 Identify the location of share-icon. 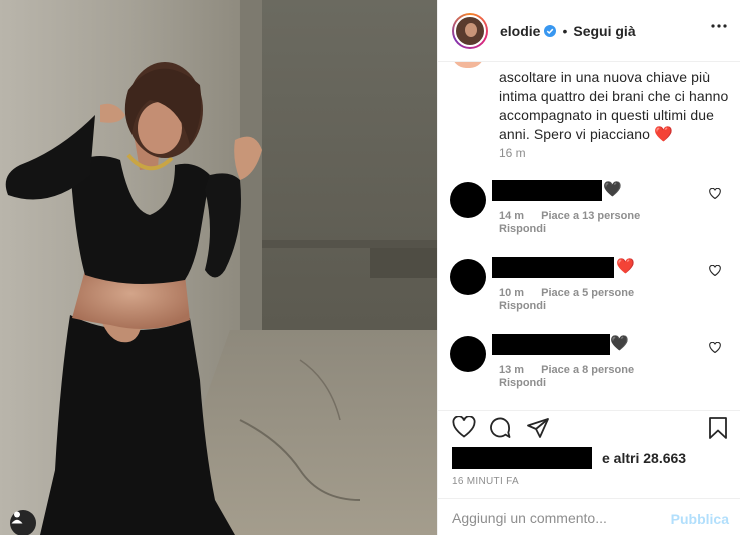
(538, 428).